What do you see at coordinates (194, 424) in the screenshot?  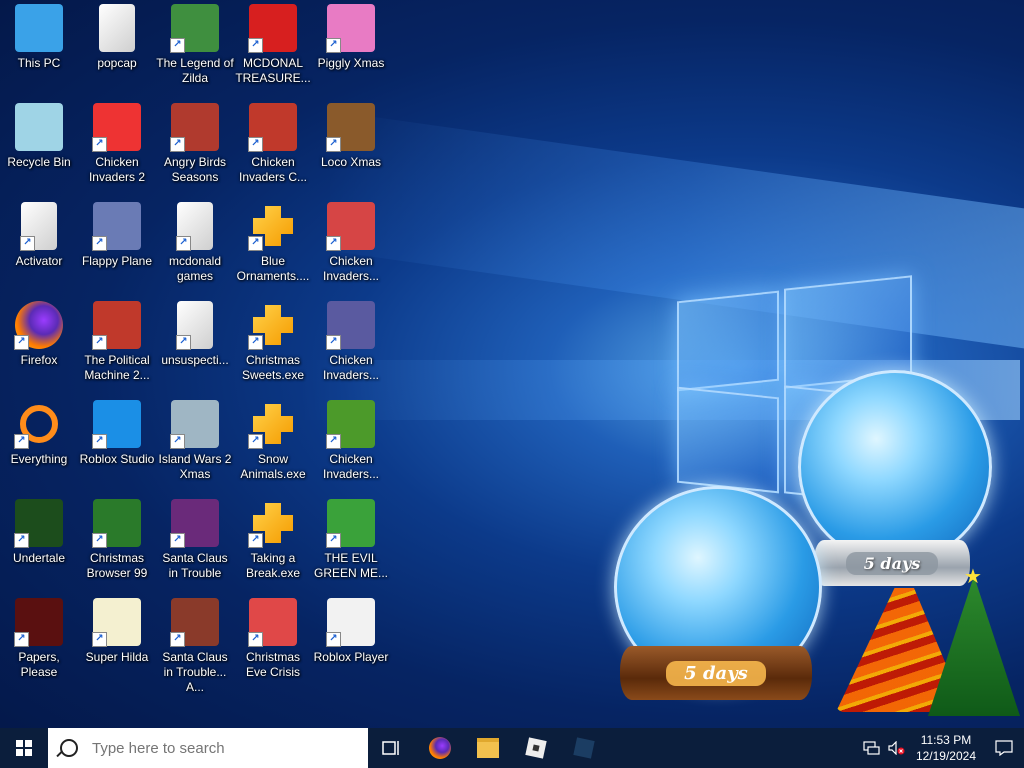 I see `island-icon: ↗` at bounding box center [194, 424].